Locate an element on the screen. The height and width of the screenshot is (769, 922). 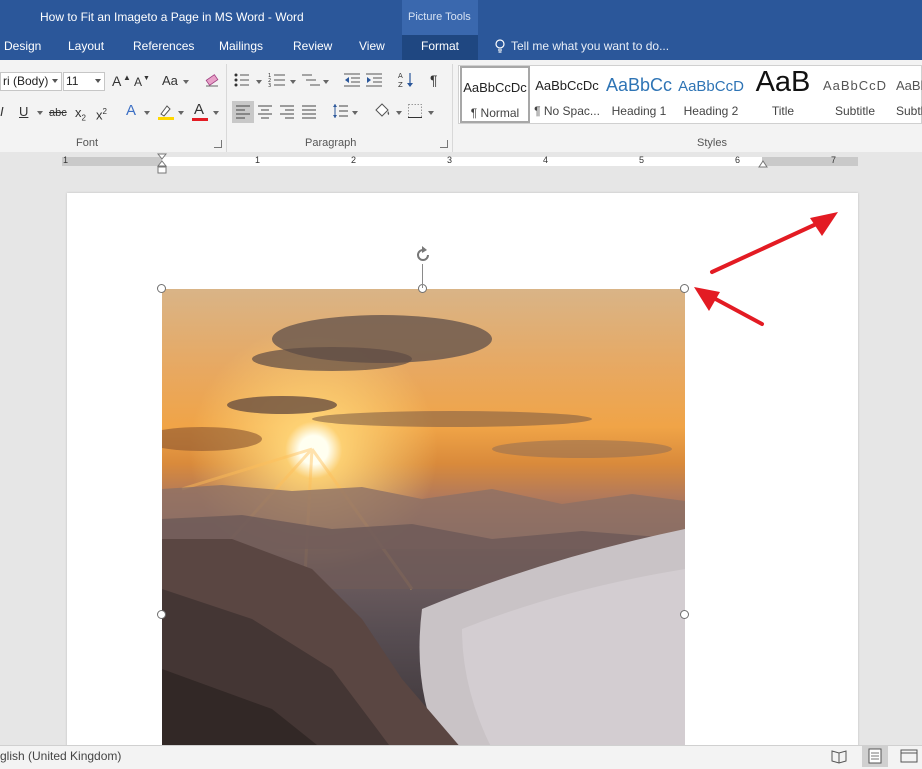
tab-design: Design is located at coordinates (22, 46).